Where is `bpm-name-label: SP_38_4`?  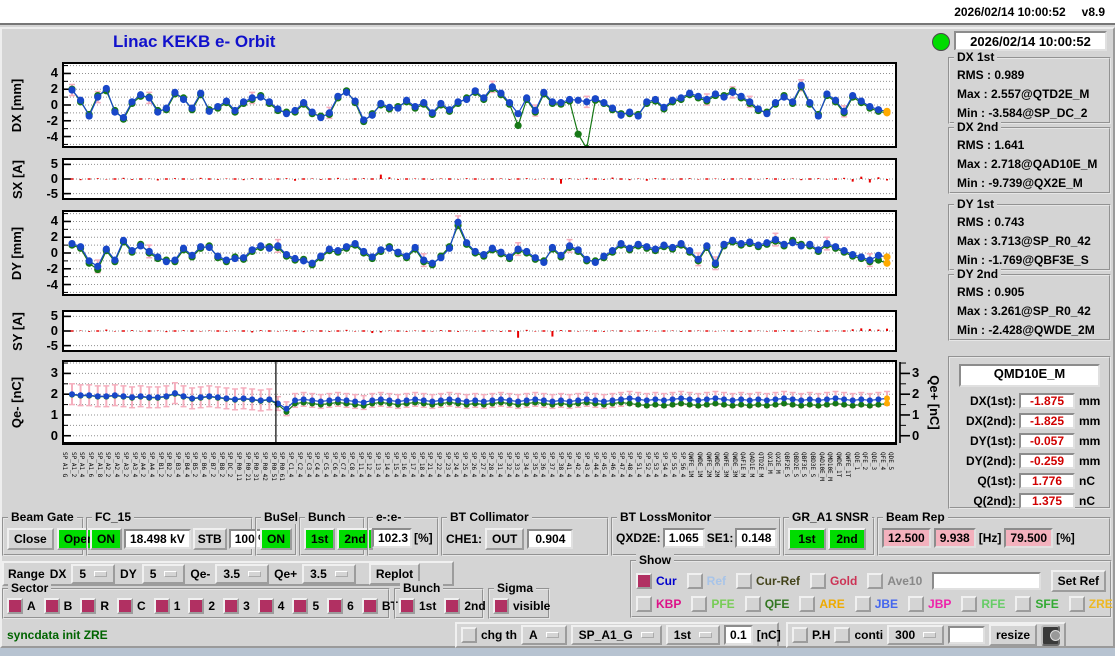
bpm-name-label: SP_38_4 is located at coordinates (560, 465).